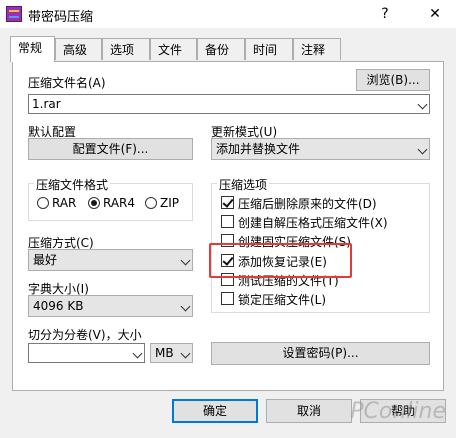  Describe the element at coordinates (67, 83) in the screenshot. I see `archive-name-label: 压缩文件名(A)` at that location.